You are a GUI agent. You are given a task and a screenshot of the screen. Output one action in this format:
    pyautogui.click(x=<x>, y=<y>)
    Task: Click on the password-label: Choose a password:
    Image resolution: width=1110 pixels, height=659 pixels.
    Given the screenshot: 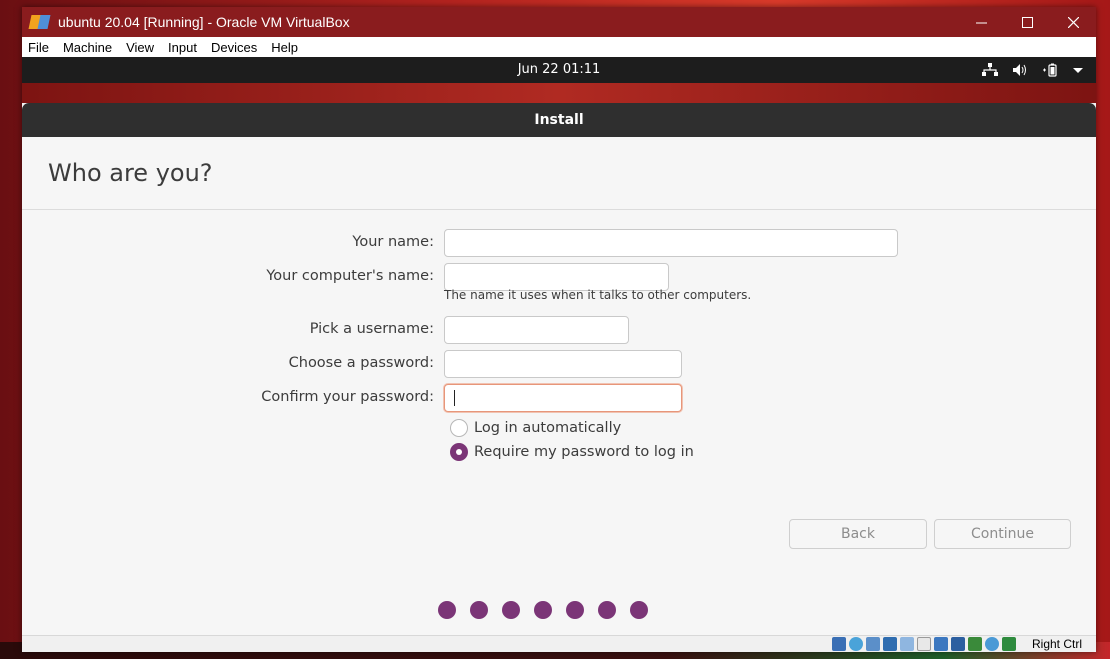 What is the action you would take?
    pyautogui.click(x=361, y=363)
    